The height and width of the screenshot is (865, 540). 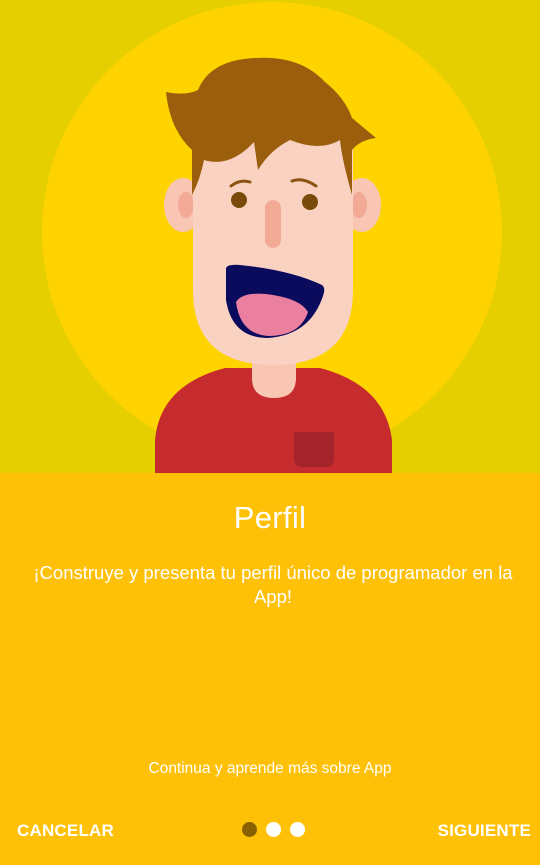 What do you see at coordinates (270, 517) in the screenshot?
I see `page-title: Perfil` at bounding box center [270, 517].